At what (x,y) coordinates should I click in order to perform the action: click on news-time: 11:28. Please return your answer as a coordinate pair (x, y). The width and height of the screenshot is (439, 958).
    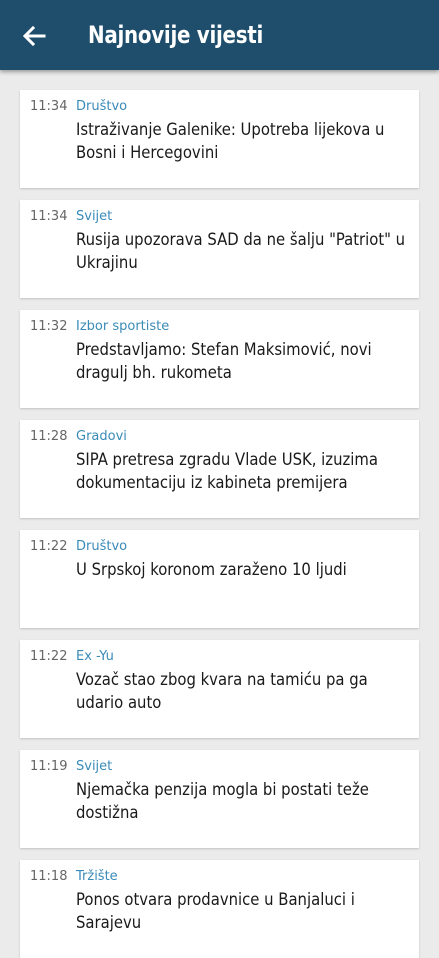
    Looking at the image, I should click on (49, 436).